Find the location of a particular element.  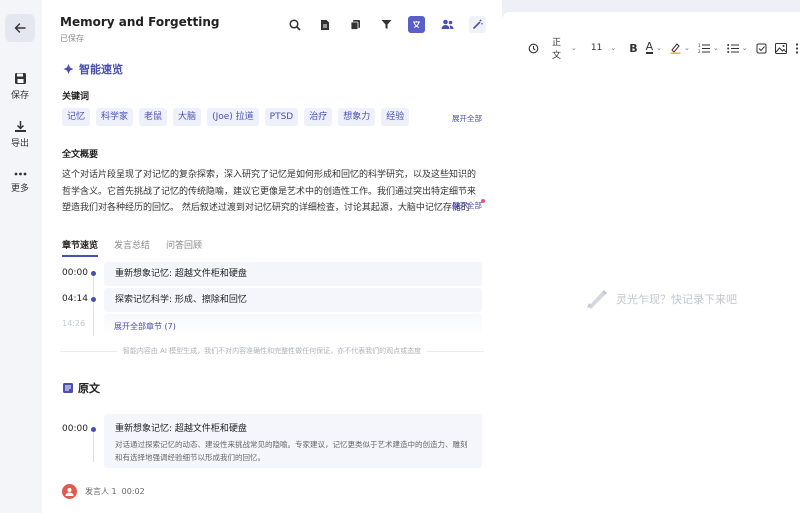

checkbox-icon is located at coordinates (761, 48).